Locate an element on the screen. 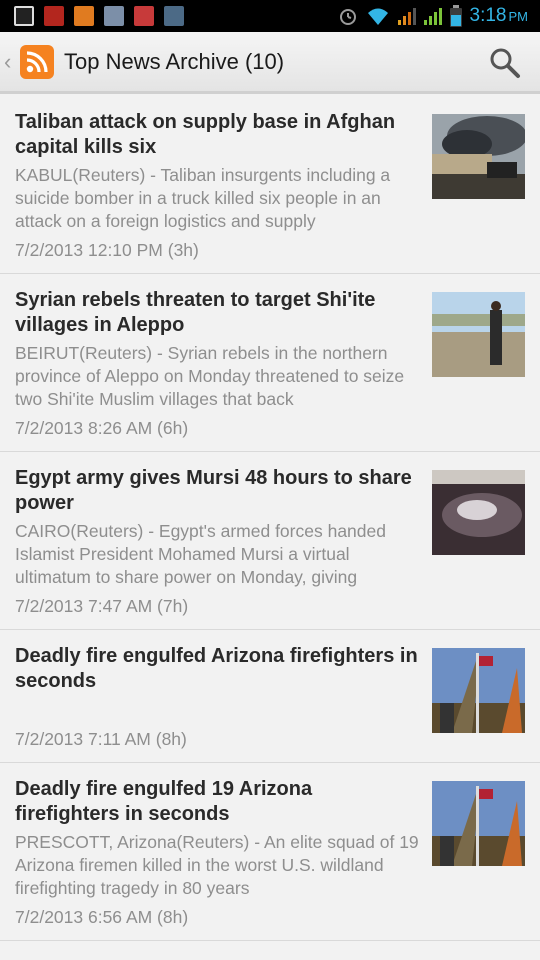  search-icon is located at coordinates (505, 63).